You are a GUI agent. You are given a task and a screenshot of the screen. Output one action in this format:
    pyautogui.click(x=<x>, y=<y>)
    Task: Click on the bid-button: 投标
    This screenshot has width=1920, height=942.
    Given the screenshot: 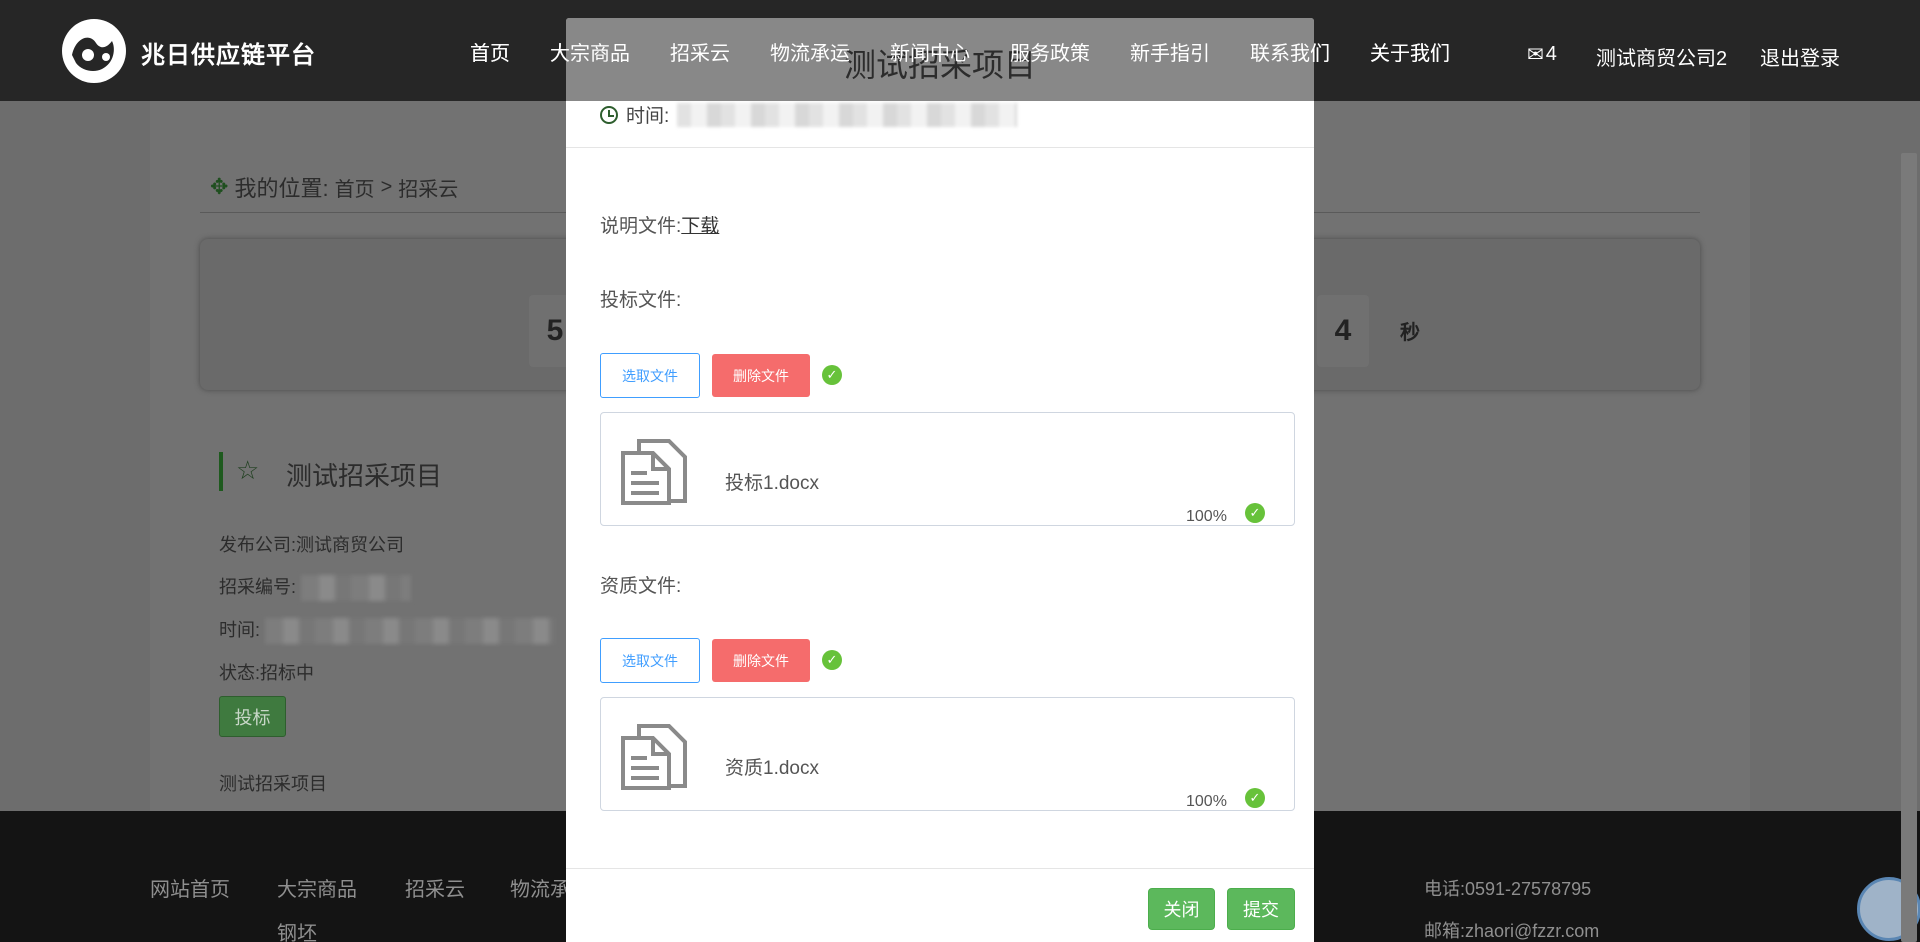 What is the action you would take?
    pyautogui.click(x=252, y=716)
    